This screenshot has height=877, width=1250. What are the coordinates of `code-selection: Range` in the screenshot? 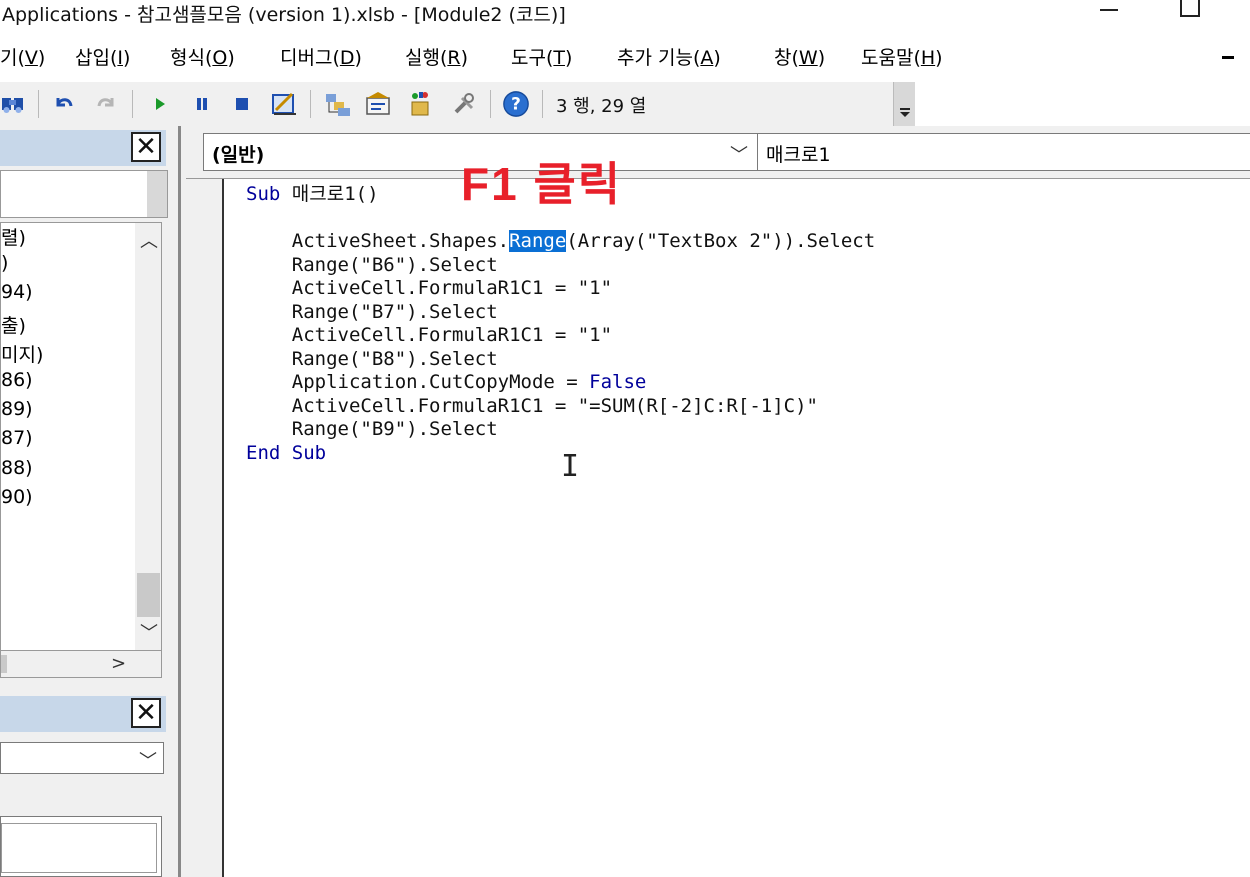 It's located at (538, 241).